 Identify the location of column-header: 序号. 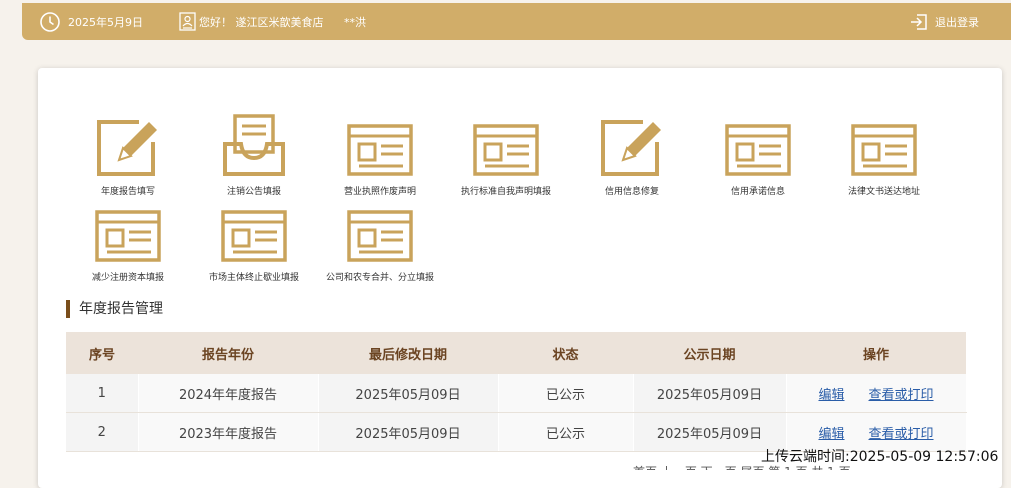
(102, 353).